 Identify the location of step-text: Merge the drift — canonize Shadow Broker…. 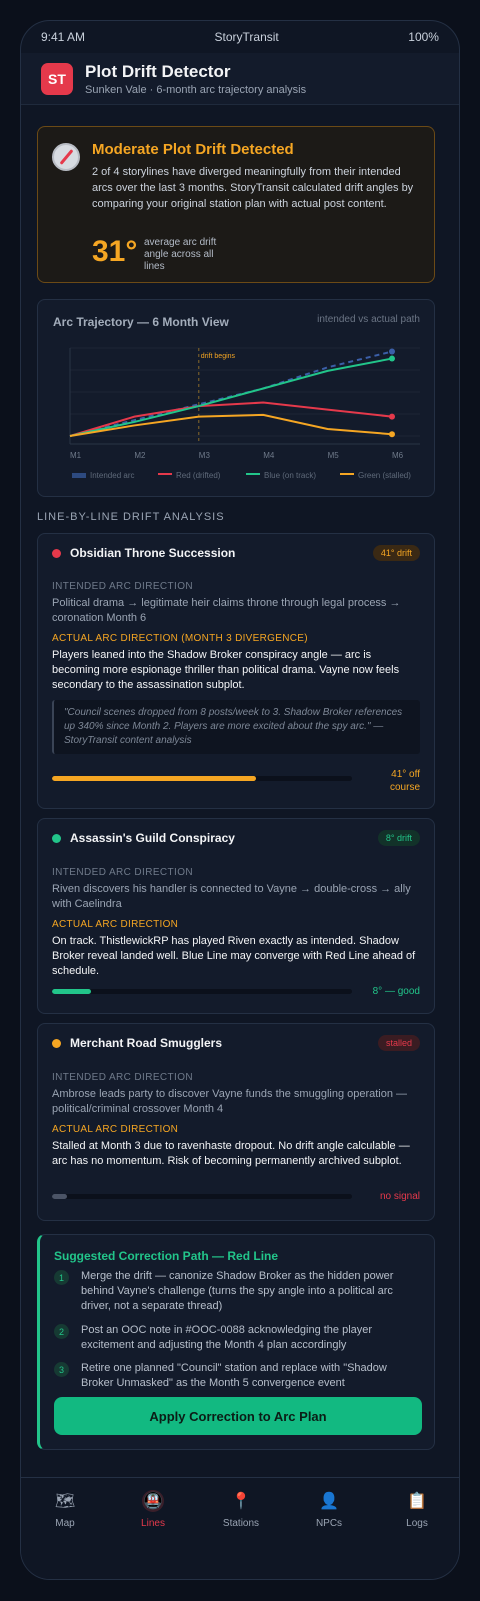
(237, 1291).